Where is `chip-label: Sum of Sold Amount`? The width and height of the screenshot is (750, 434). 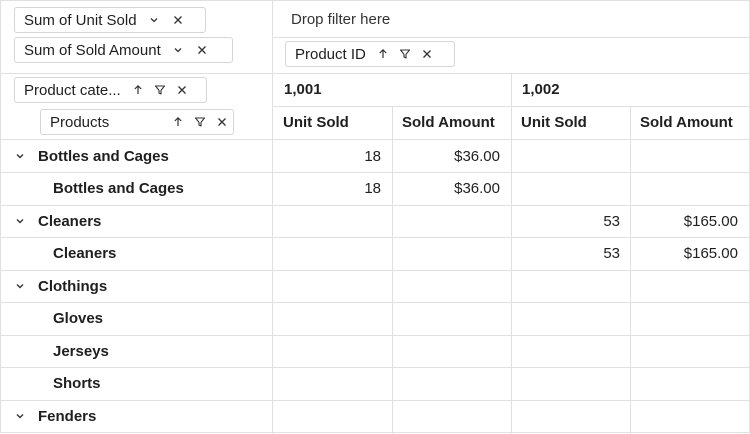
chip-label: Sum of Sold Amount is located at coordinates (92, 50).